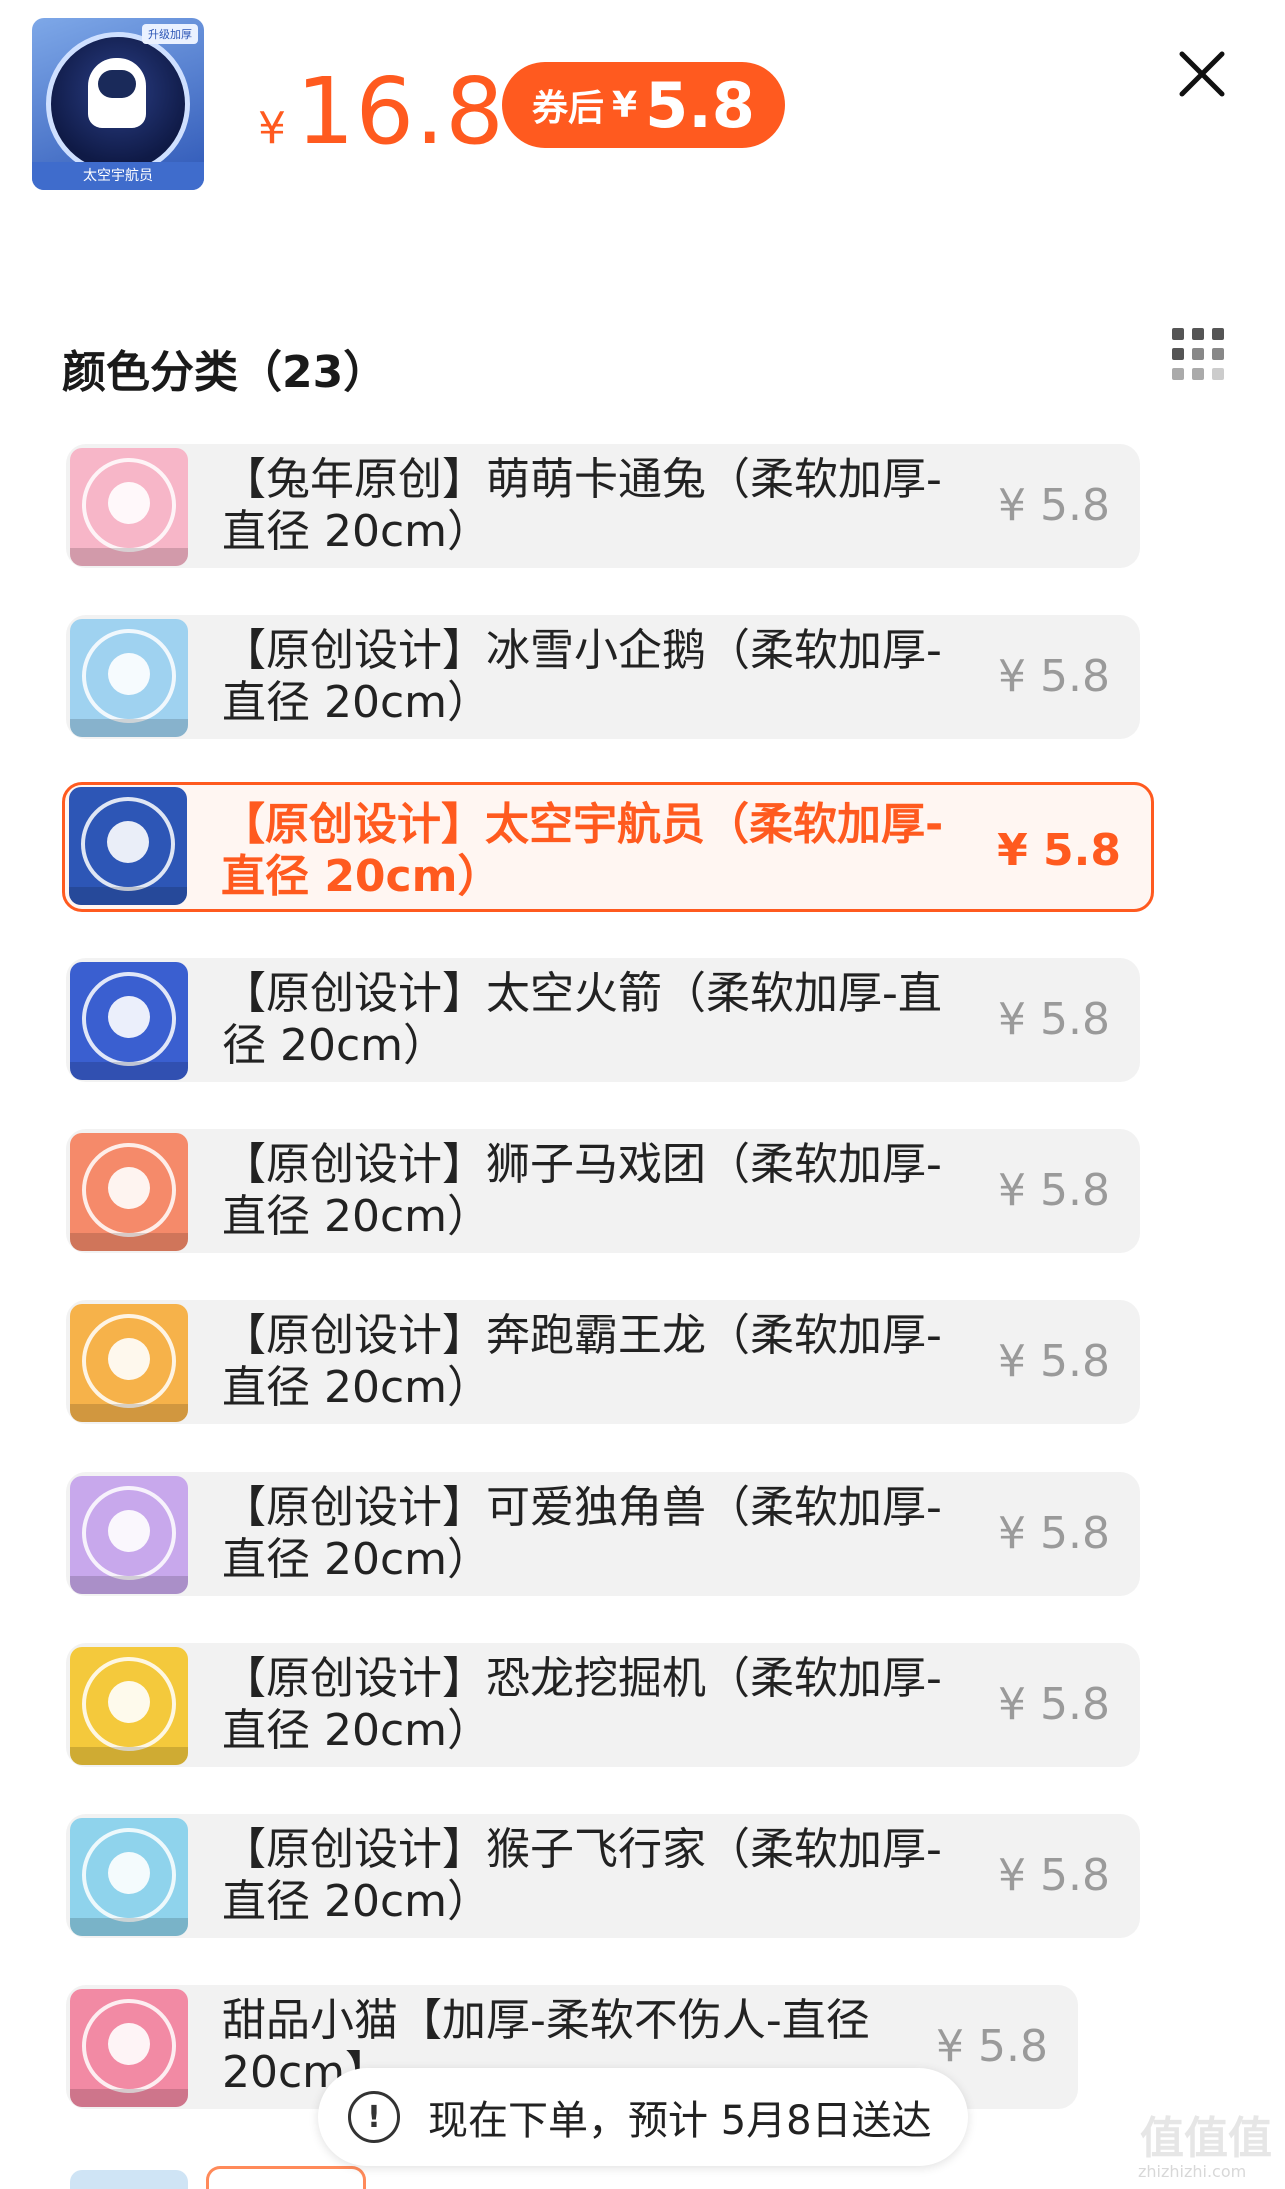  I want to click on sku-option-penguin: 【原创设计】冰雪小企鹅（柔软加厚- 直径 20cm） ¥ 5.8, so click(603, 677).